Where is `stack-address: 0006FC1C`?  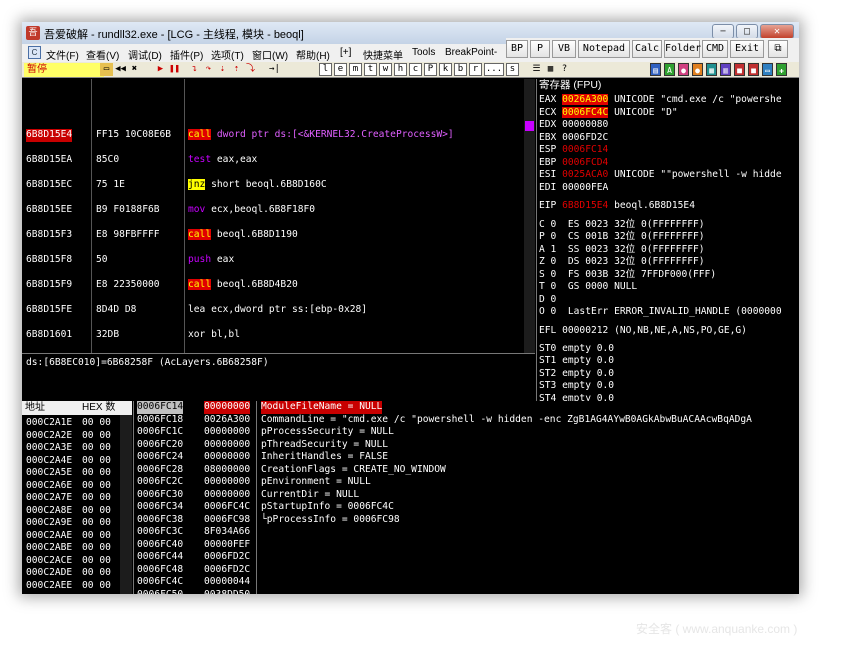 stack-address: 0006FC1C is located at coordinates (160, 432).